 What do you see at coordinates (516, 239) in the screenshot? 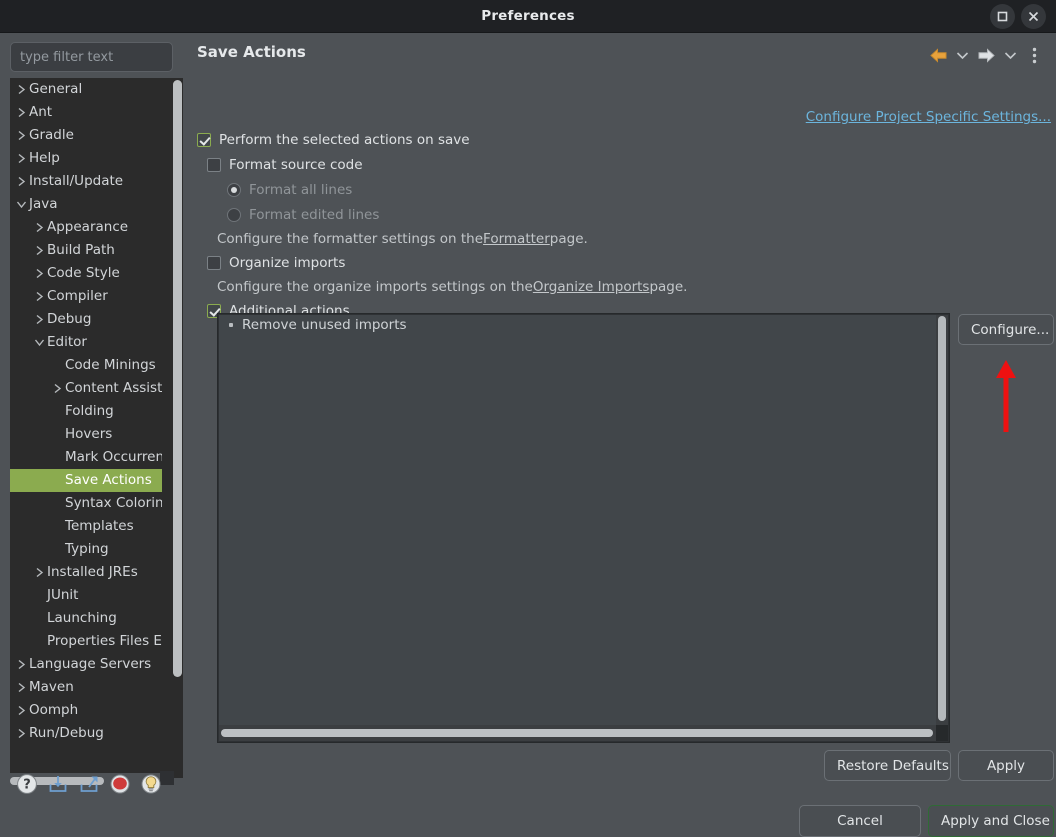
I see `formatter-link: Formatter` at bounding box center [516, 239].